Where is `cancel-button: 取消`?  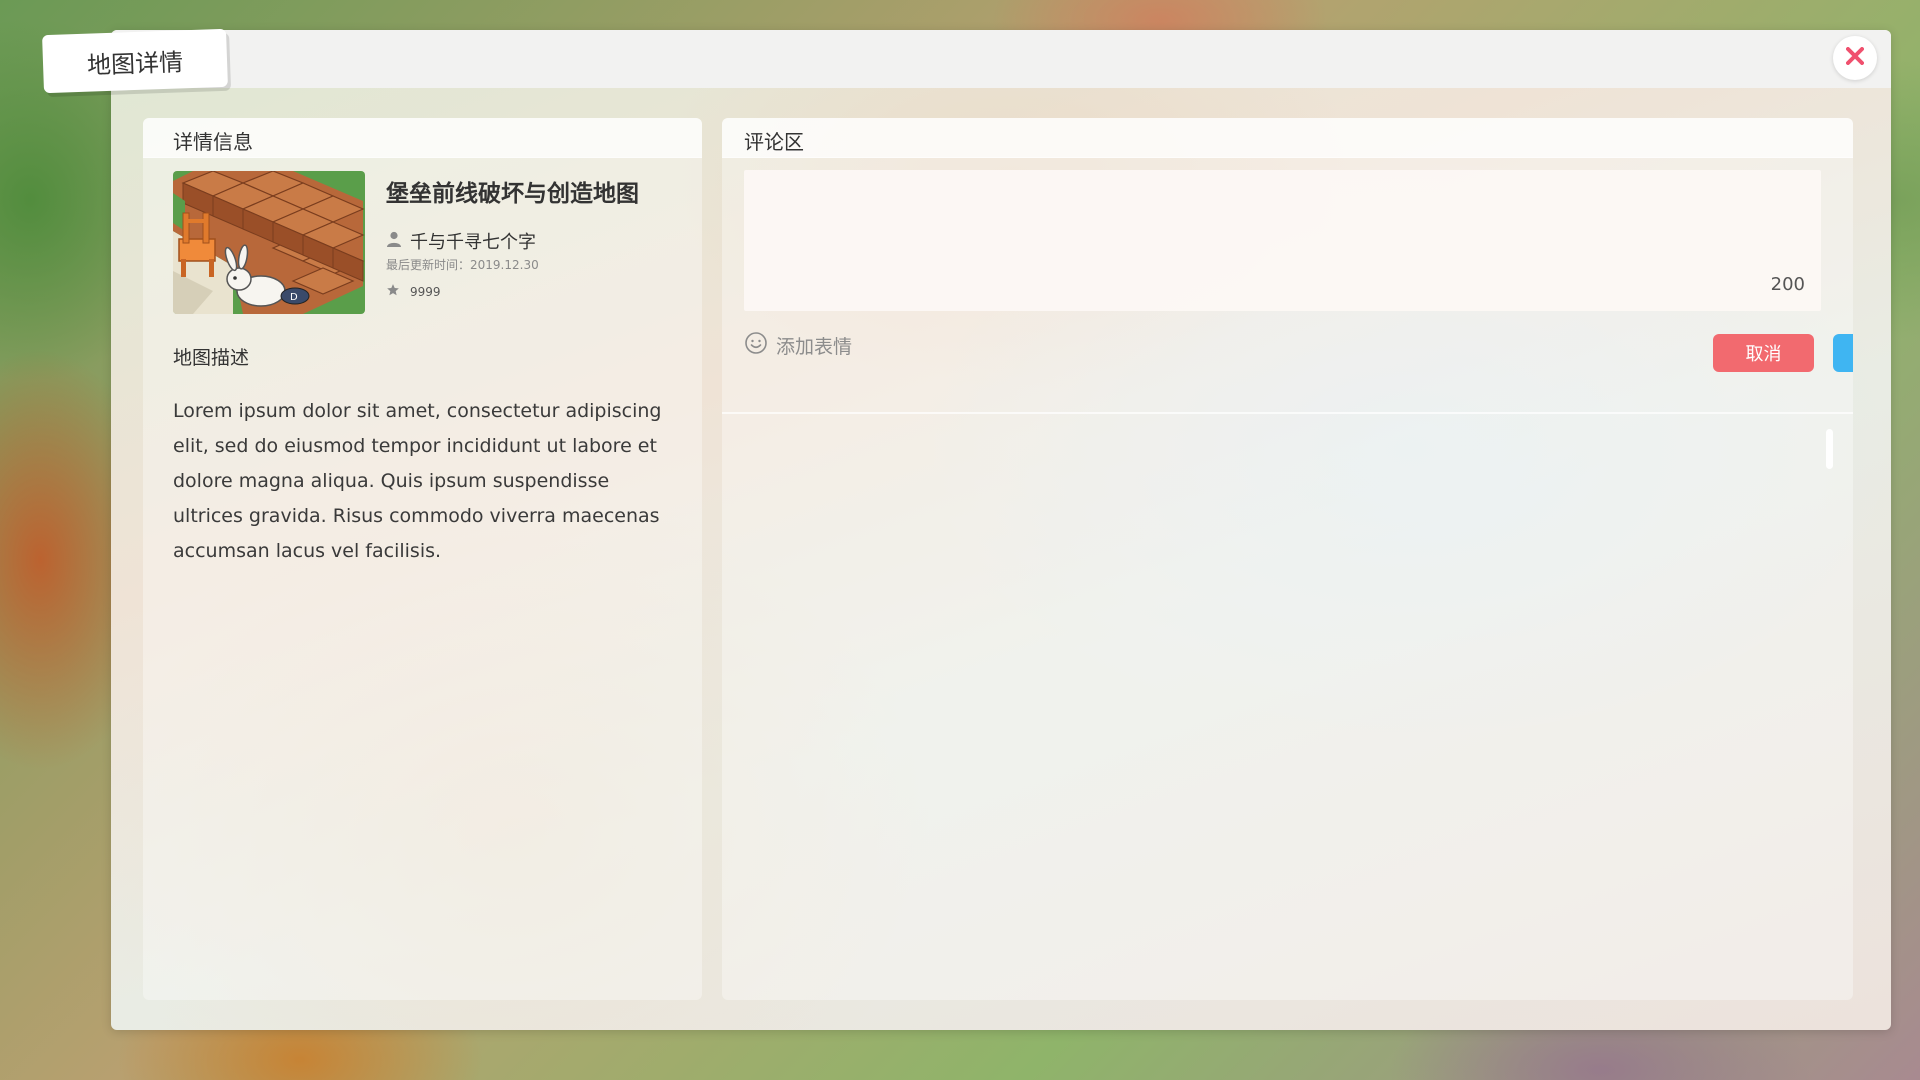 cancel-button: 取消 is located at coordinates (1763, 353).